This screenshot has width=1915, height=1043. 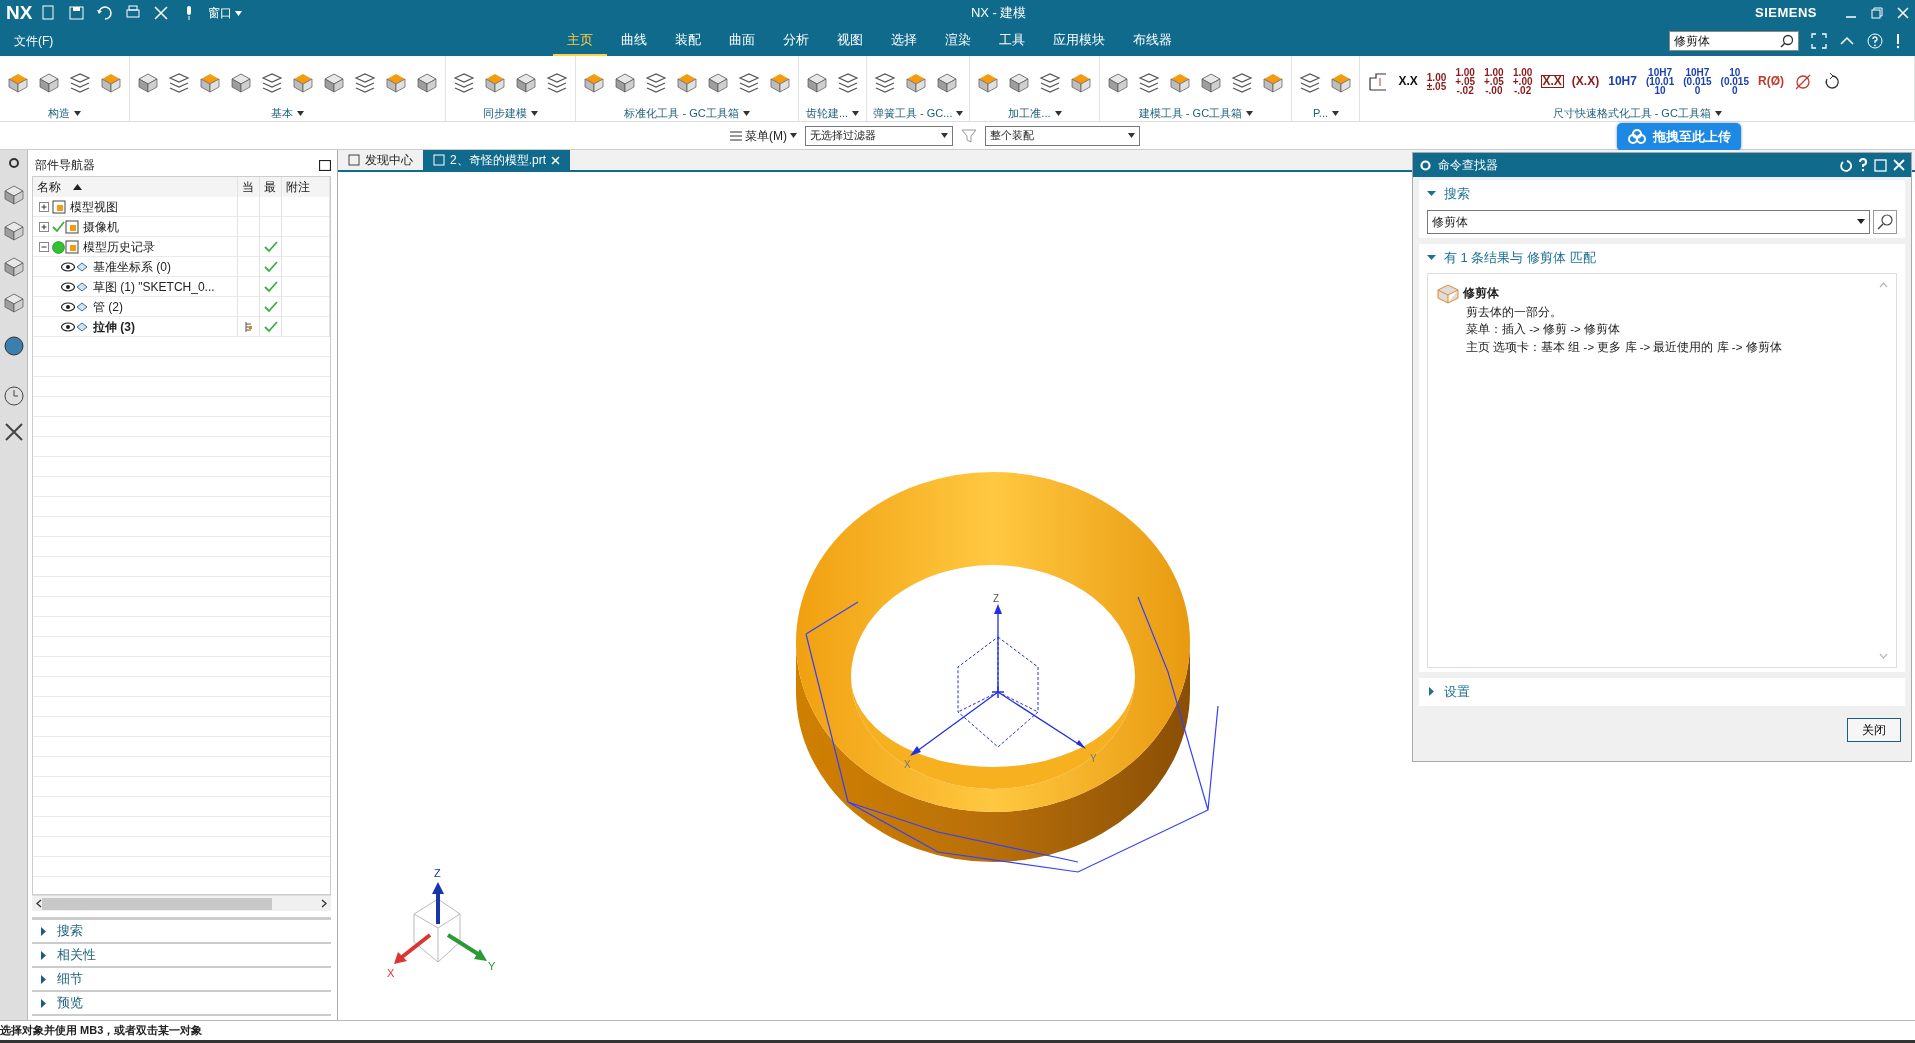 What do you see at coordinates (688, 41) in the screenshot?
I see `ribbon-tab: 装配` at bounding box center [688, 41].